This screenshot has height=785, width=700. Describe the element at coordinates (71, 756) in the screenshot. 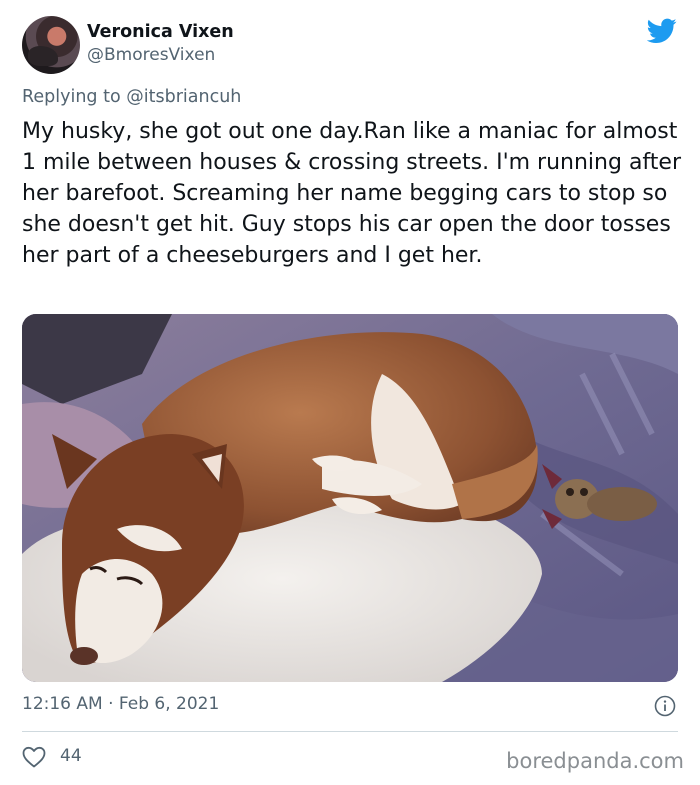

I see `like-count: 44` at that location.